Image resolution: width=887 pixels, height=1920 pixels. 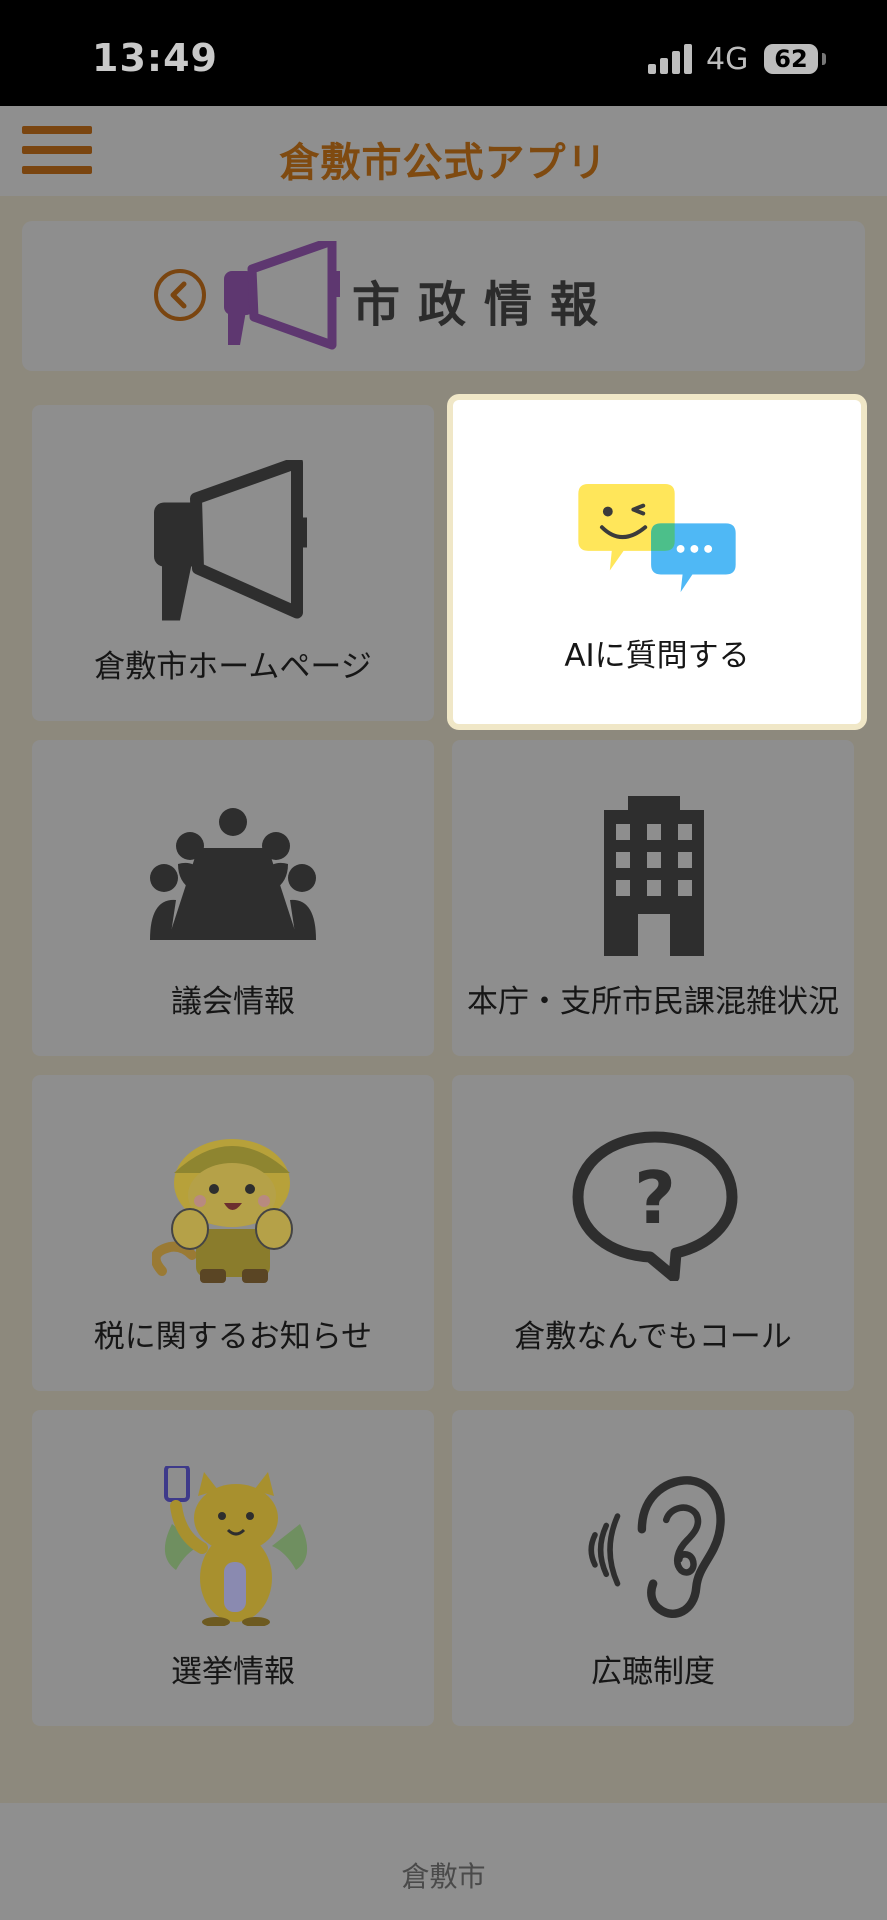 I want to click on status-time: 13:49, so click(x=155, y=58).